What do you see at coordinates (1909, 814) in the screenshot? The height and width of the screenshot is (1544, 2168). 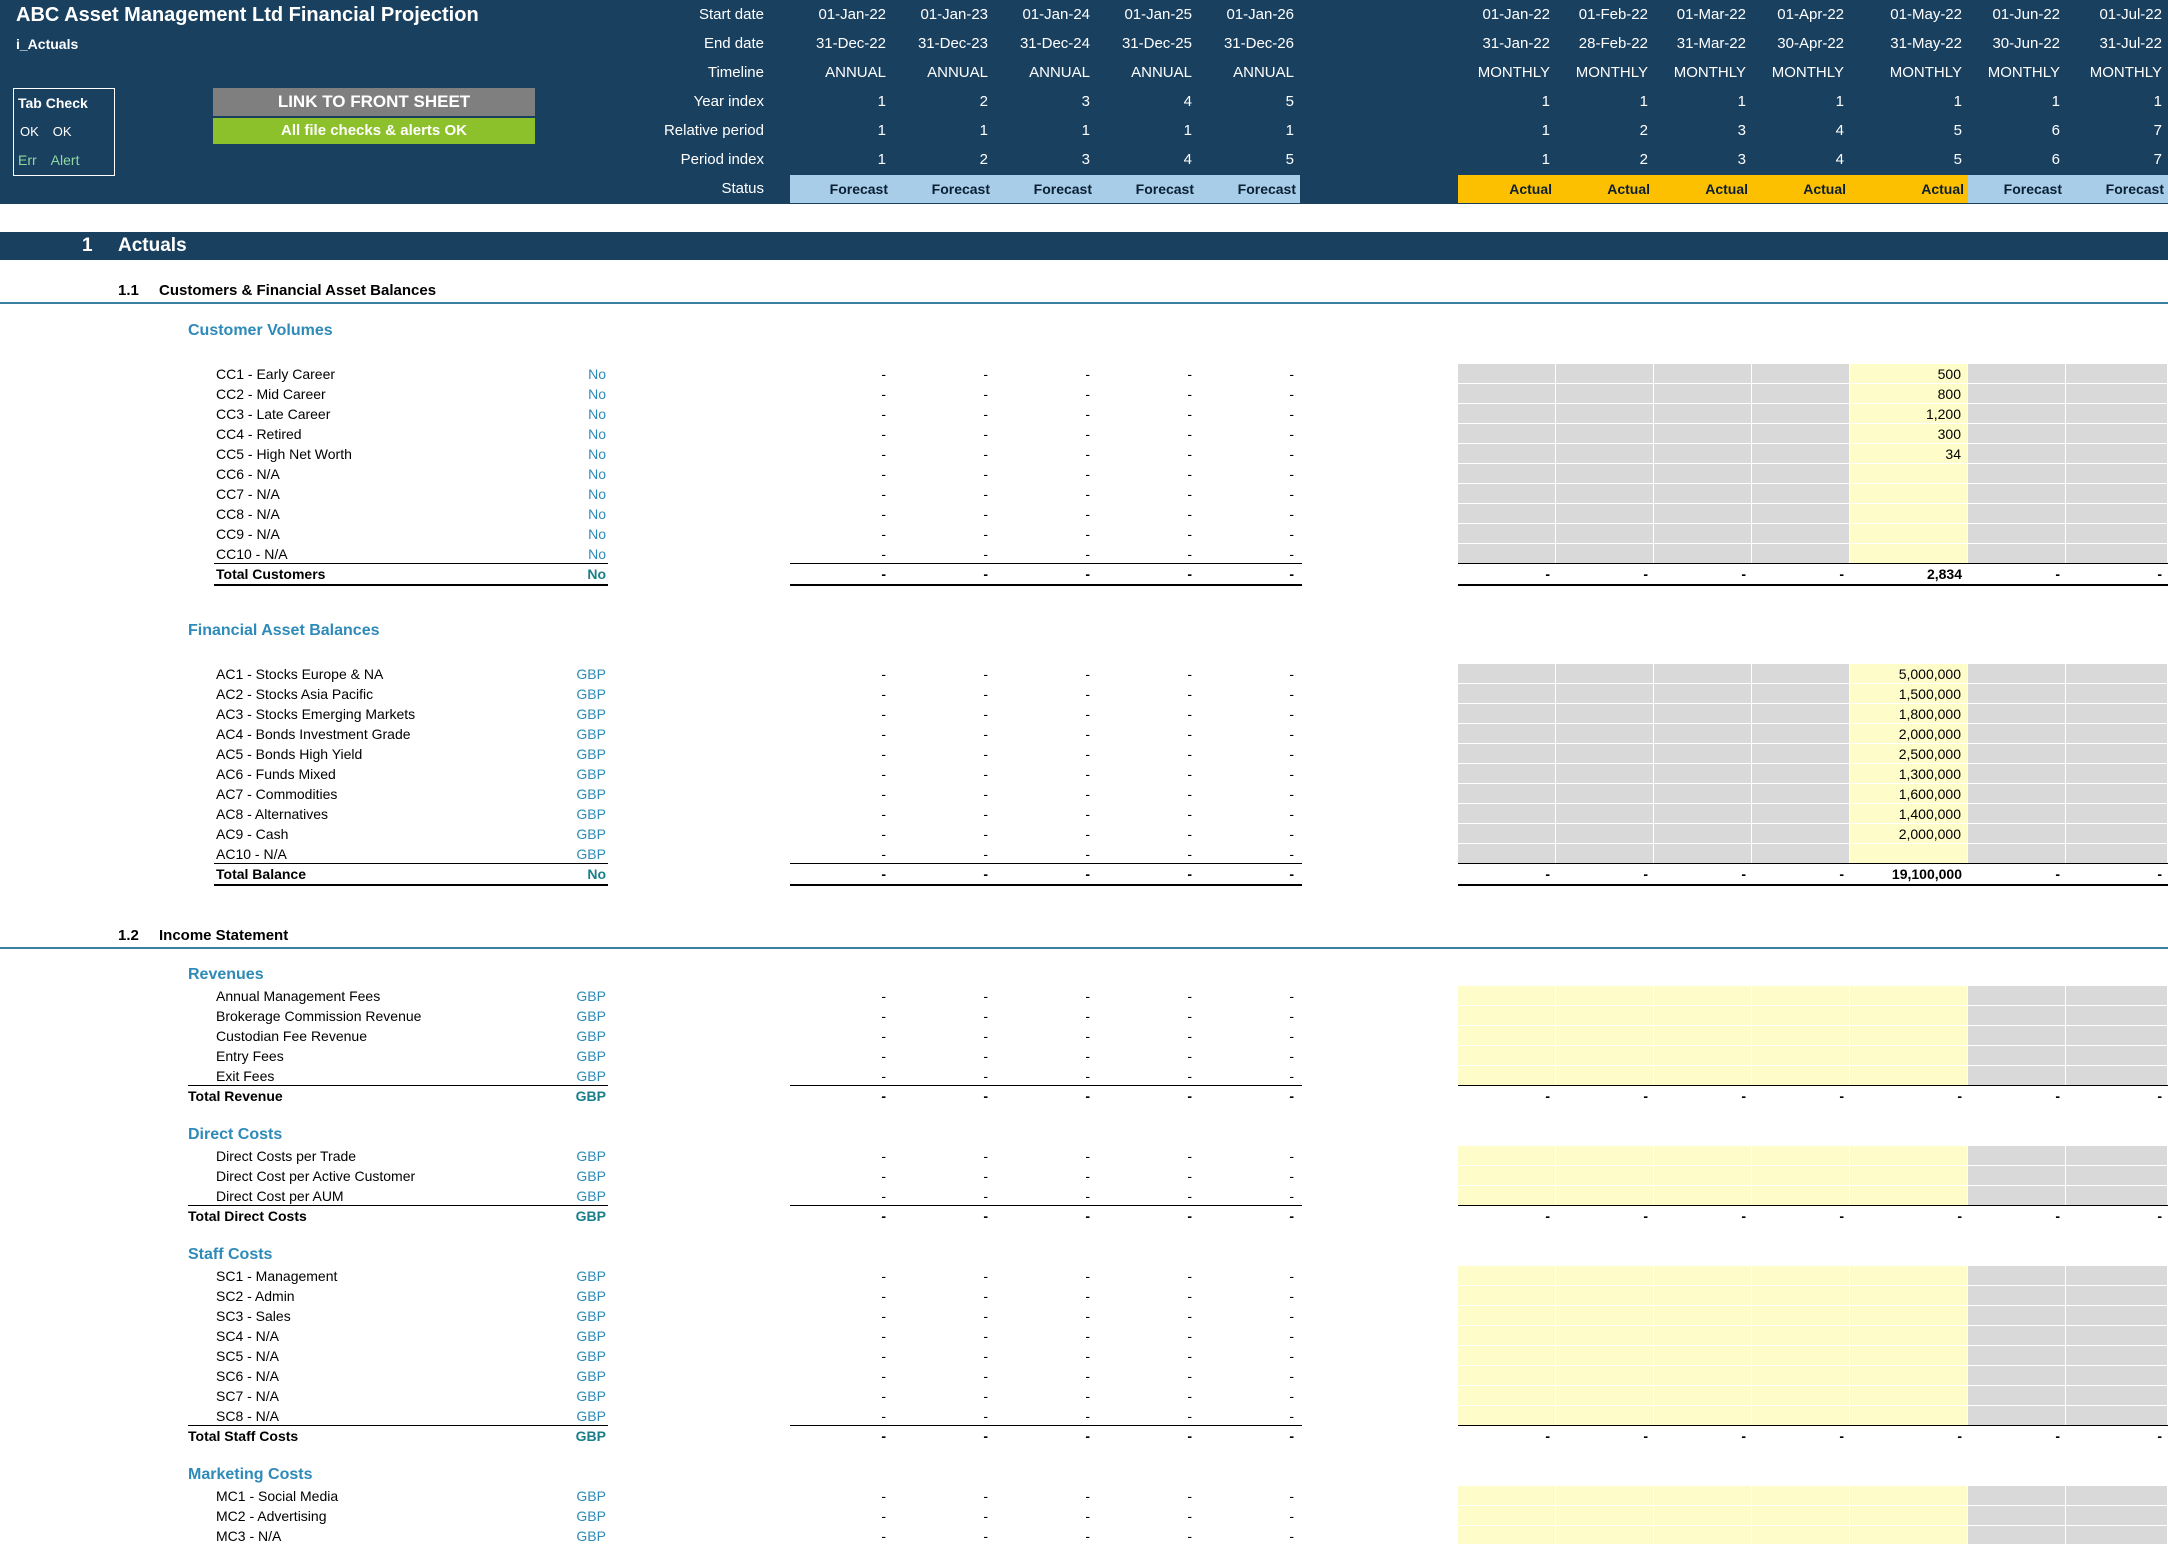 I see `input-cell: 1,400,000` at bounding box center [1909, 814].